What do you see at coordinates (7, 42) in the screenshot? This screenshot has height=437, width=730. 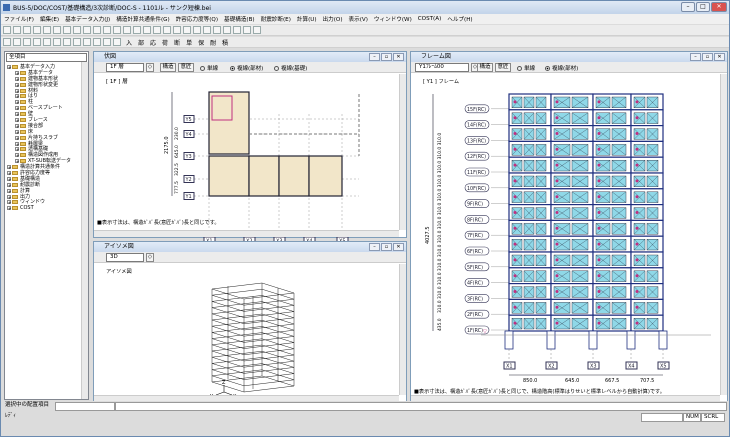 I see `nav-tool-0-icon` at bounding box center [7, 42].